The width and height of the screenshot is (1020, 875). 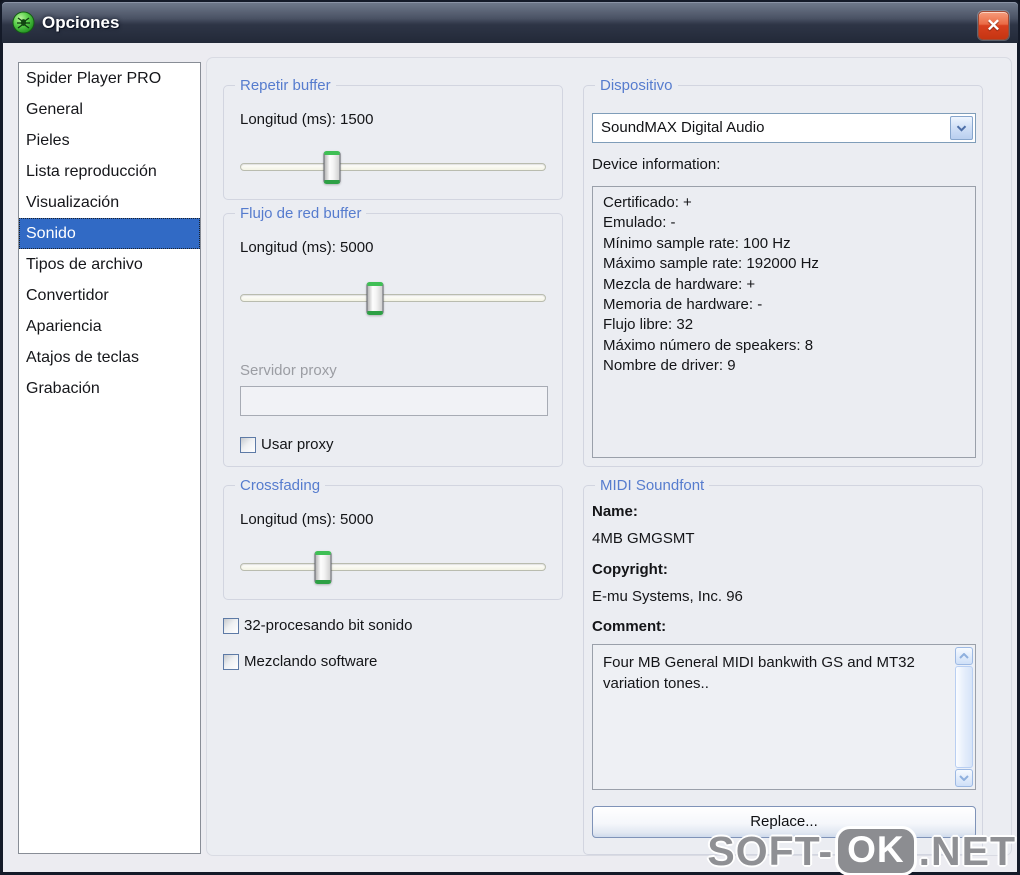 I want to click on group-title: Crossfading, so click(x=280, y=485).